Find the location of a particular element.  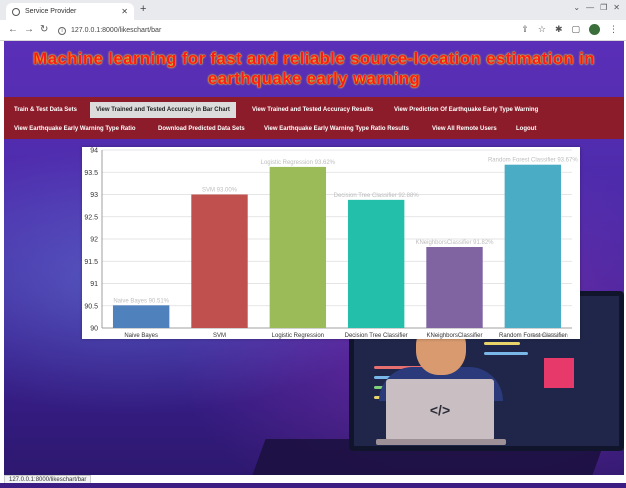

chart-watermark: CanvasJS.com is located at coordinates (549, 336).